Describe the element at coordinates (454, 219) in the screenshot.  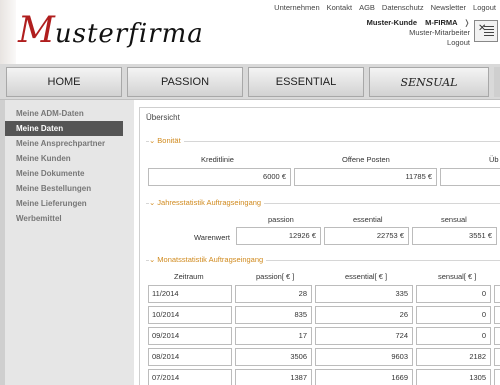
I see `header-sensual: sensual` at that location.